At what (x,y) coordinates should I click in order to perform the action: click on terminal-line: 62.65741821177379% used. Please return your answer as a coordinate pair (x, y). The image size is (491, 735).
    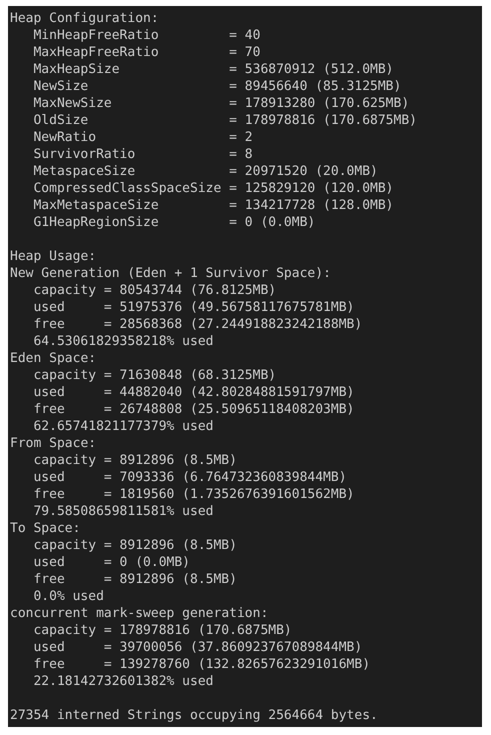
    Looking at the image, I should click on (123, 426).